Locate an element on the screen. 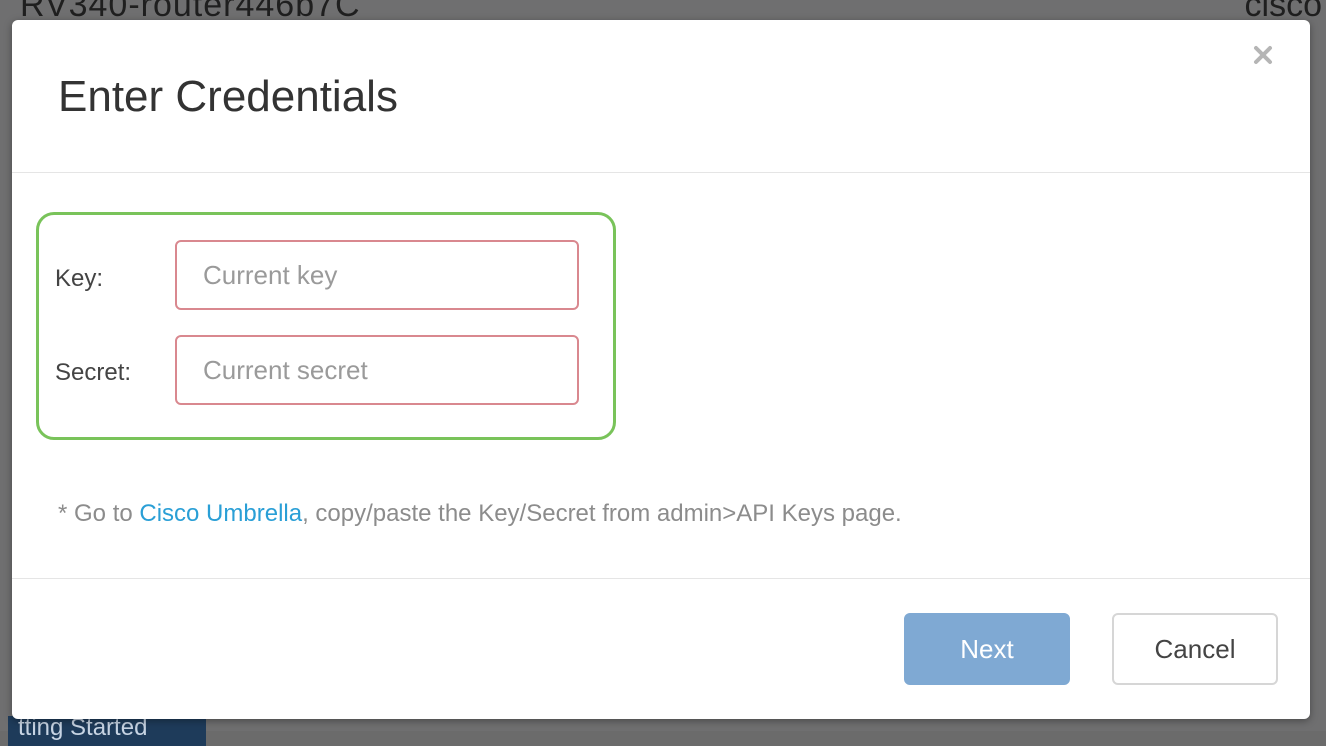 This screenshot has width=1326, height=746. cancel-button: Cancel is located at coordinates (1195, 649).